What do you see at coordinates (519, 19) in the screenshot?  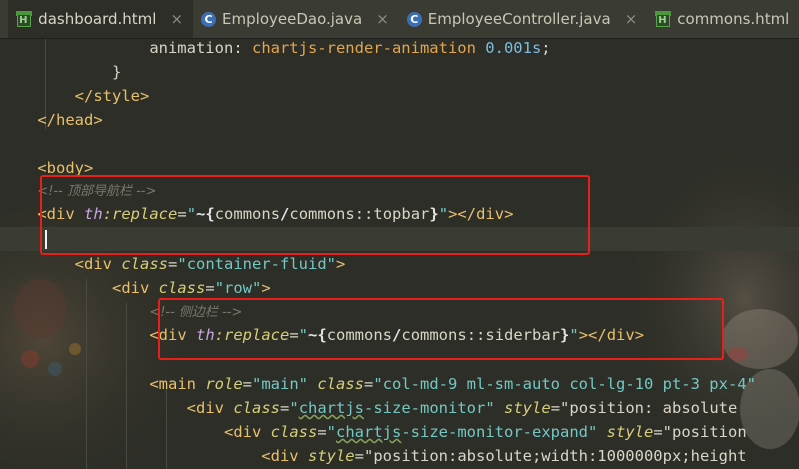 I see `tab-label: EmployeeController.java` at bounding box center [519, 19].